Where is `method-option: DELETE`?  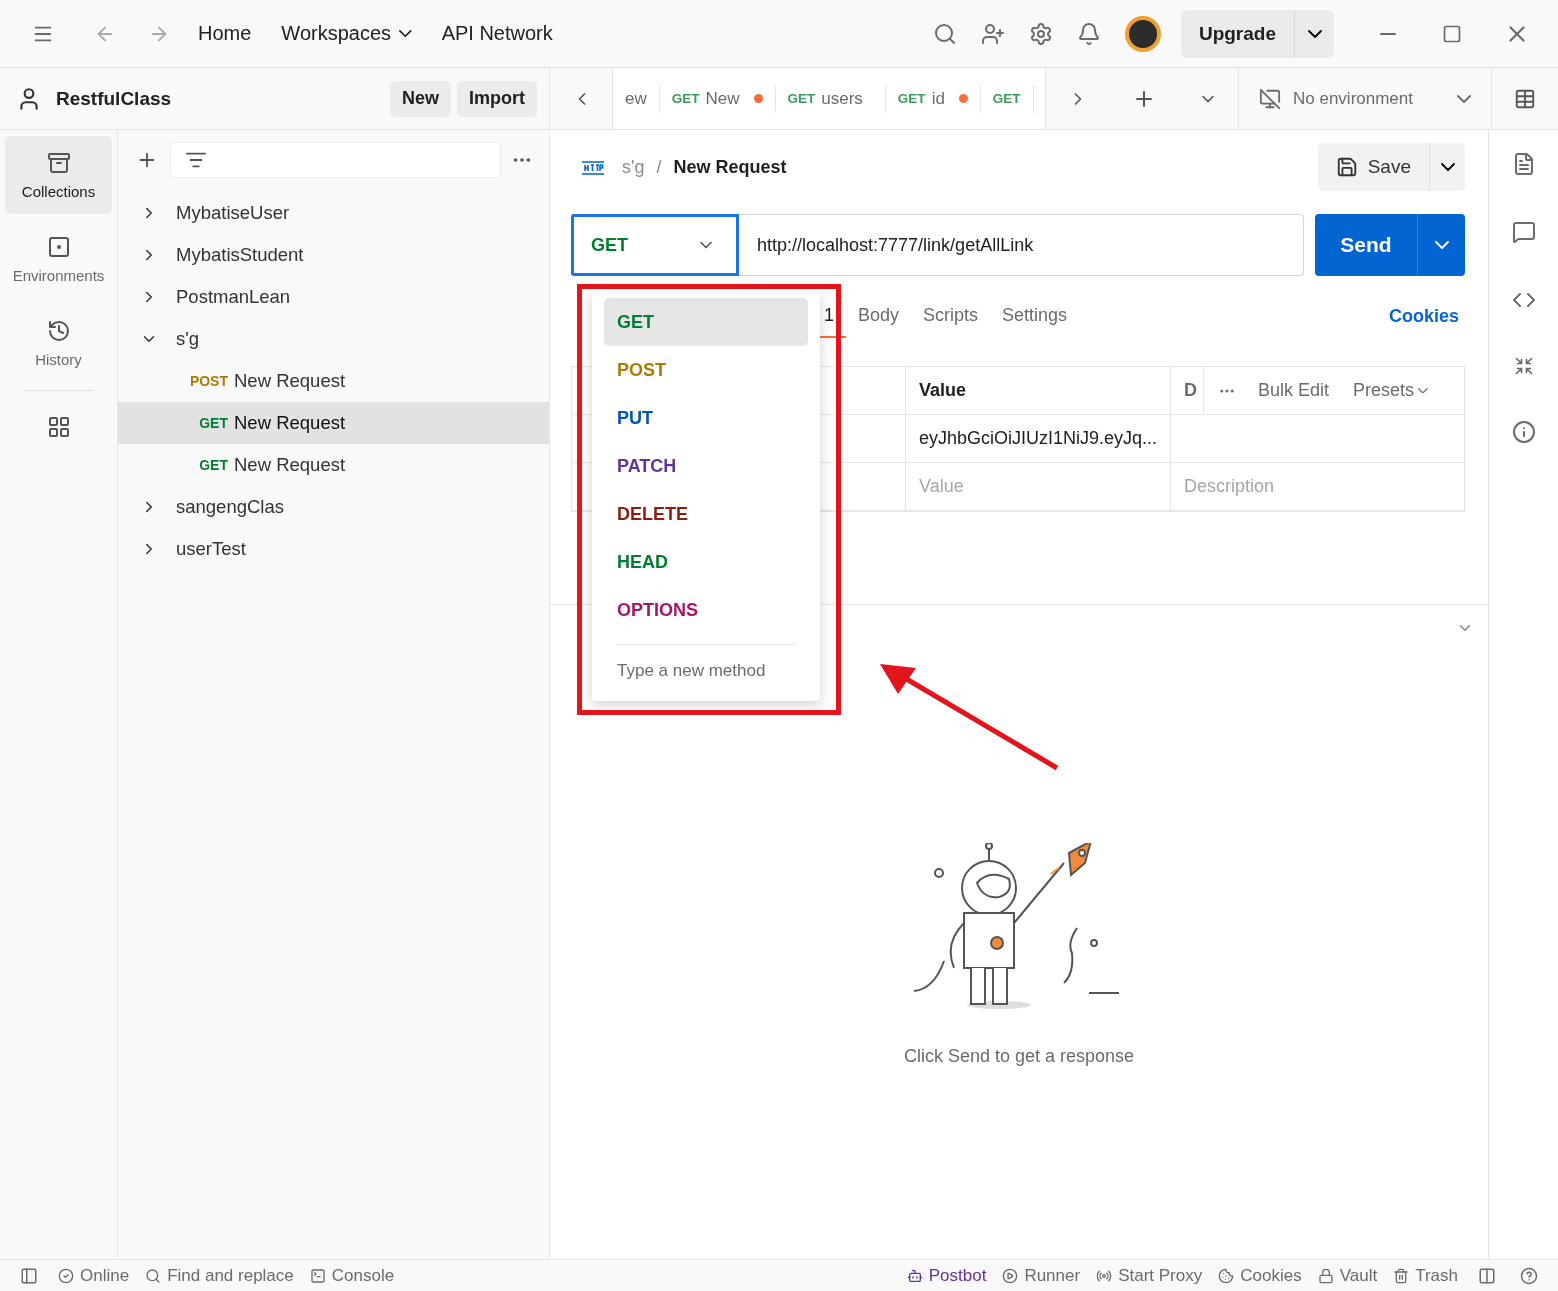
method-option: DELETE is located at coordinates (706, 514).